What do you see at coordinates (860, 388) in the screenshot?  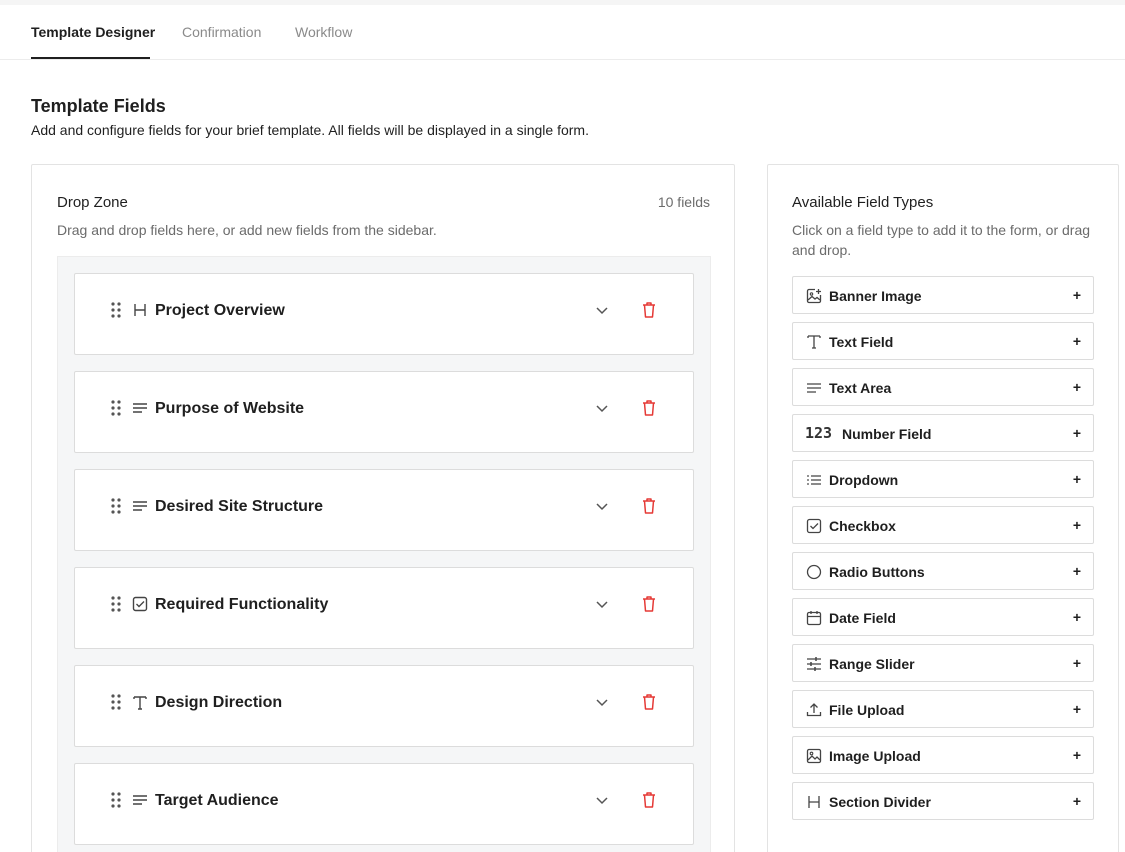 I see `type-label: Text Area` at bounding box center [860, 388].